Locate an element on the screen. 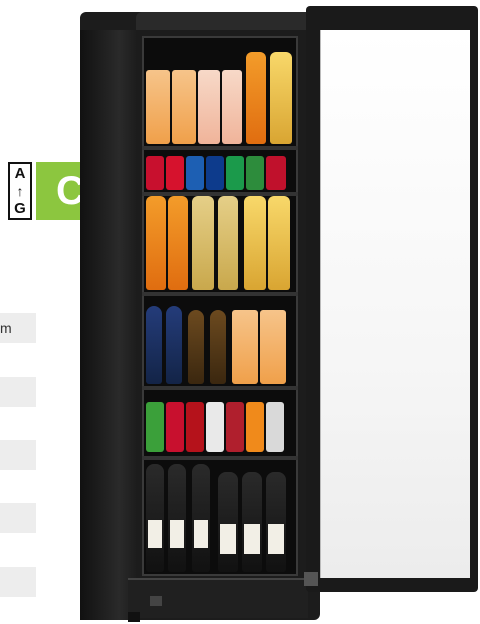 The width and height of the screenshot is (480, 624). spec-row-text: m is located at coordinates (6, 328).